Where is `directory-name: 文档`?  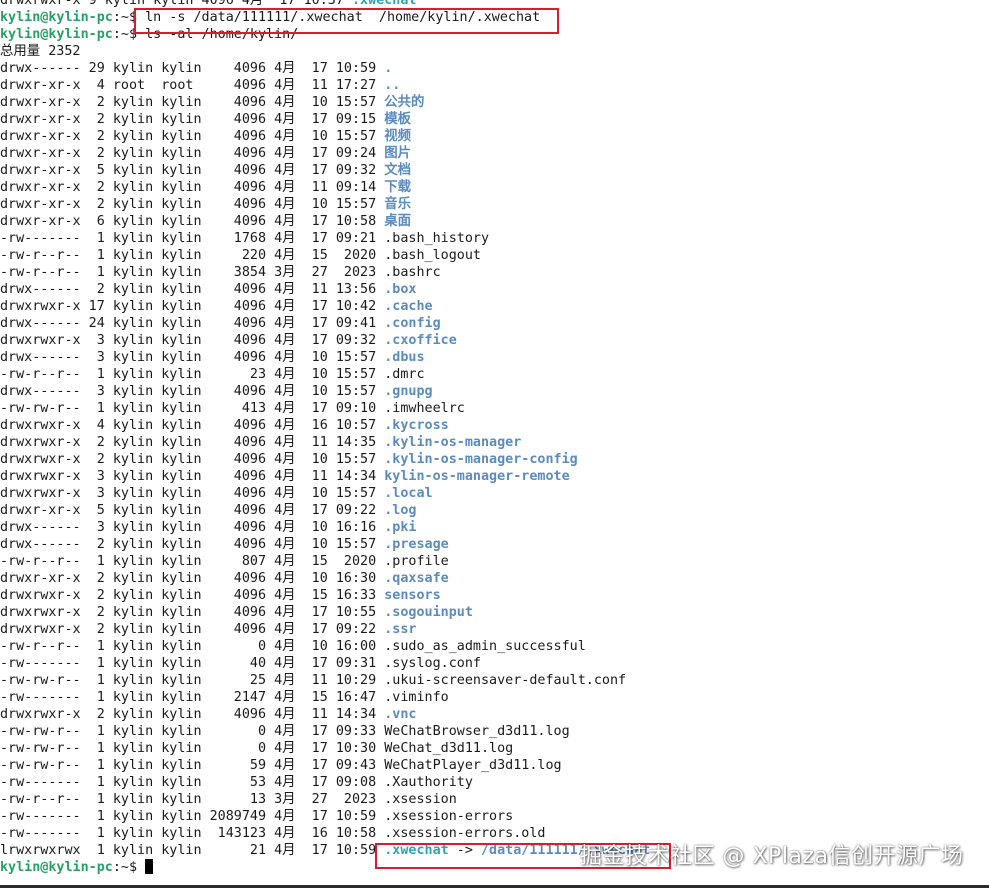
directory-name: 文档 is located at coordinates (398, 170).